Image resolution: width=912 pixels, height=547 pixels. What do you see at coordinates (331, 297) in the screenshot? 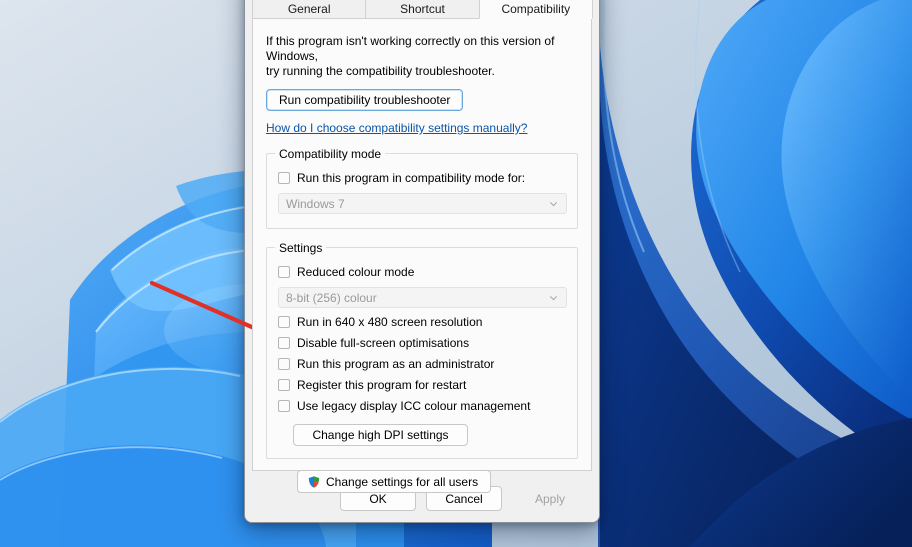
I see `colour-depth-value: 8-bit (256) colour` at bounding box center [331, 297].